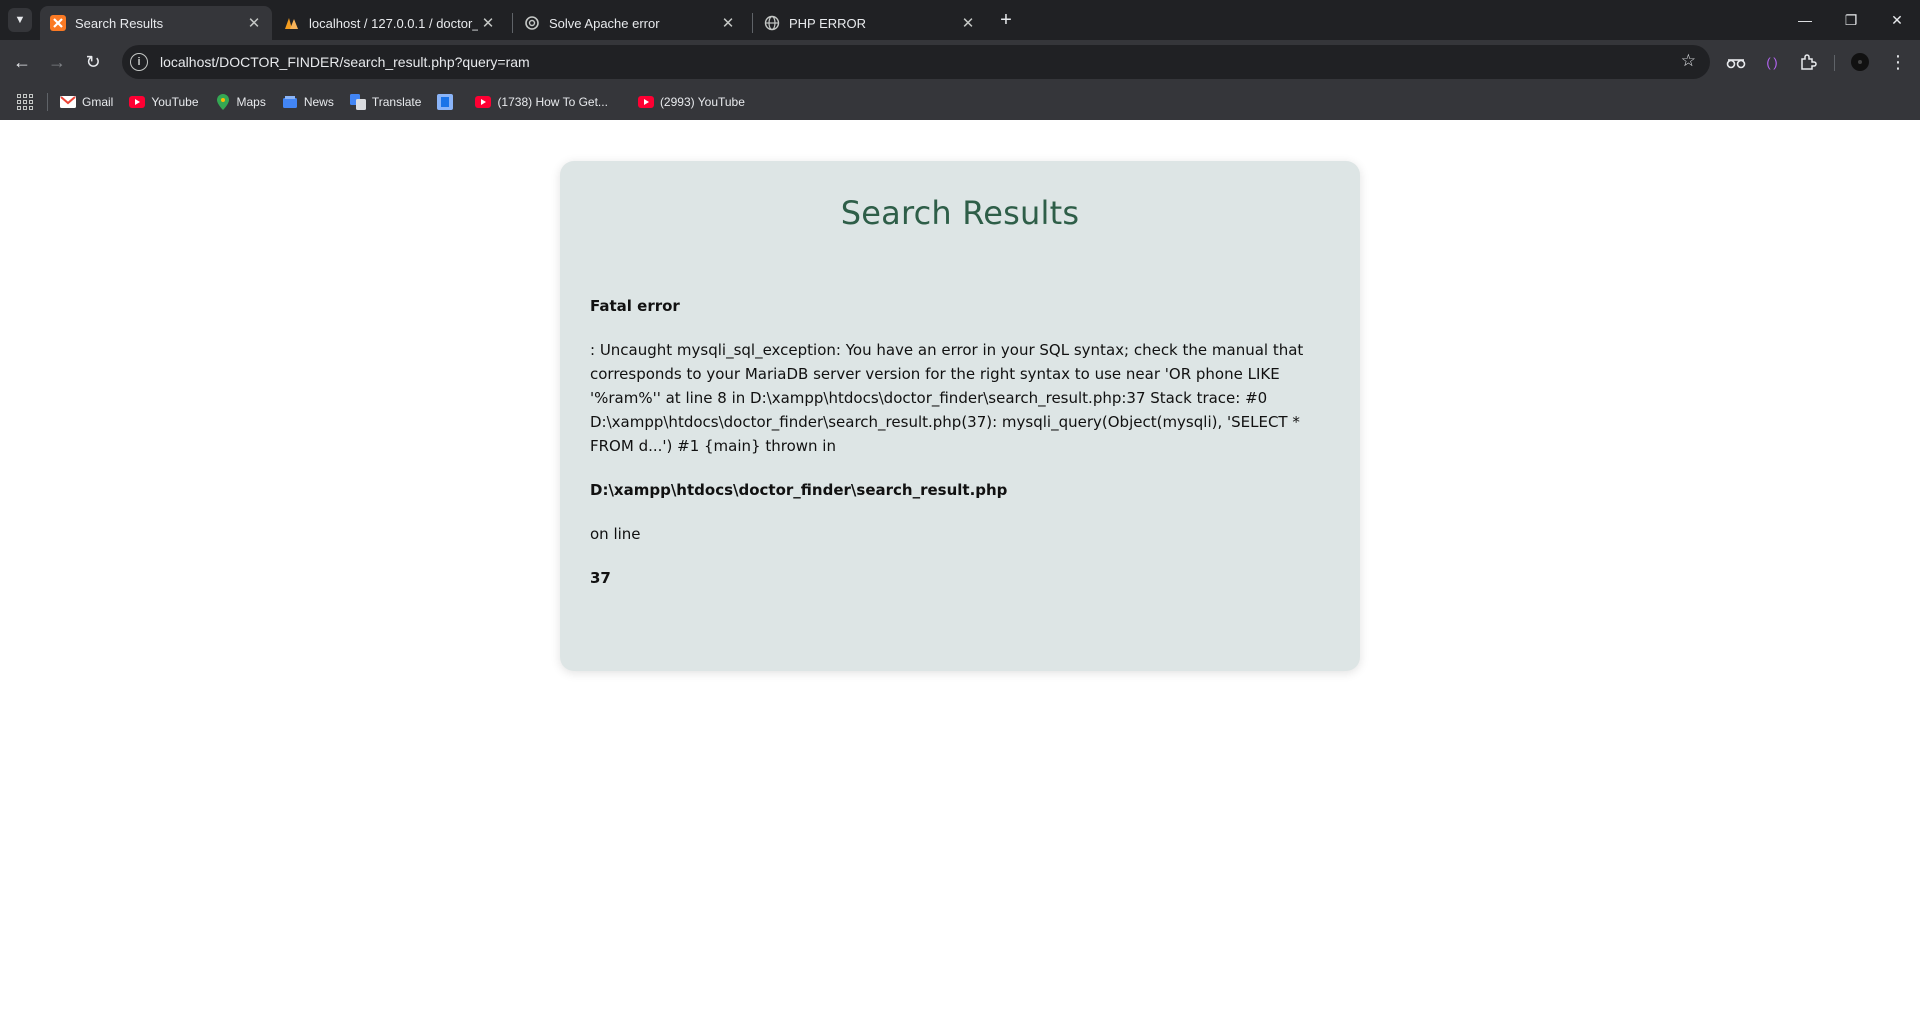  I want to click on bookmark-divider, so click(47, 102).